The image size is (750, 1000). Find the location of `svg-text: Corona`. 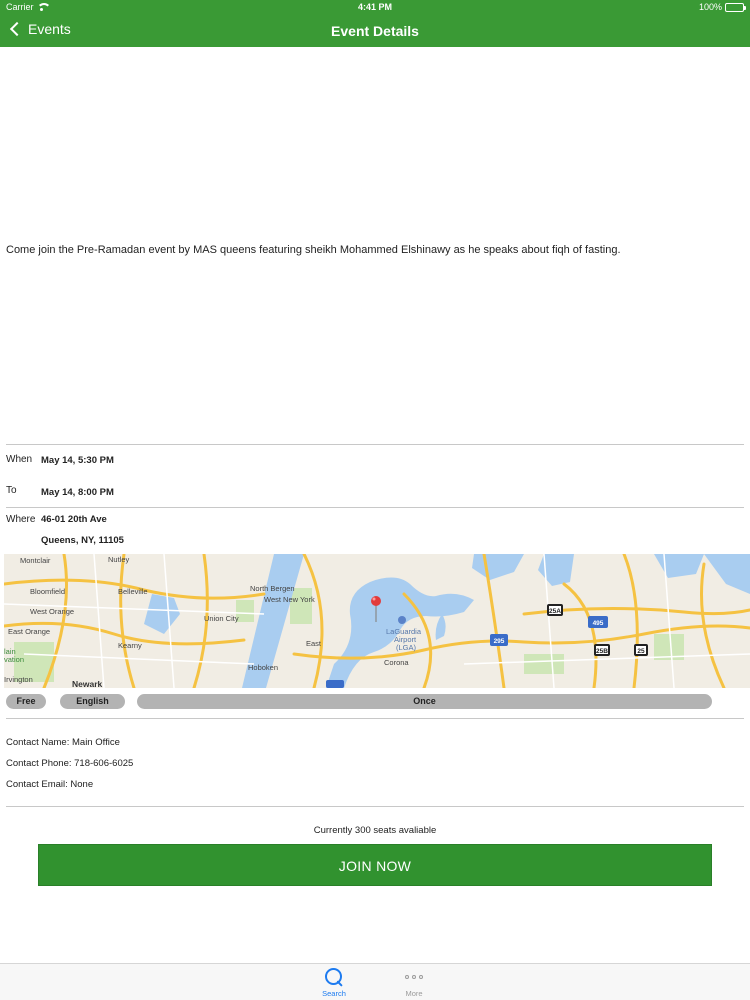

svg-text: Corona is located at coordinates (396, 662).